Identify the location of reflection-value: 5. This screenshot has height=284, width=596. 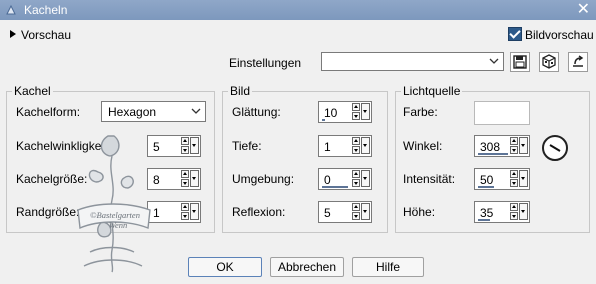
(327, 213).